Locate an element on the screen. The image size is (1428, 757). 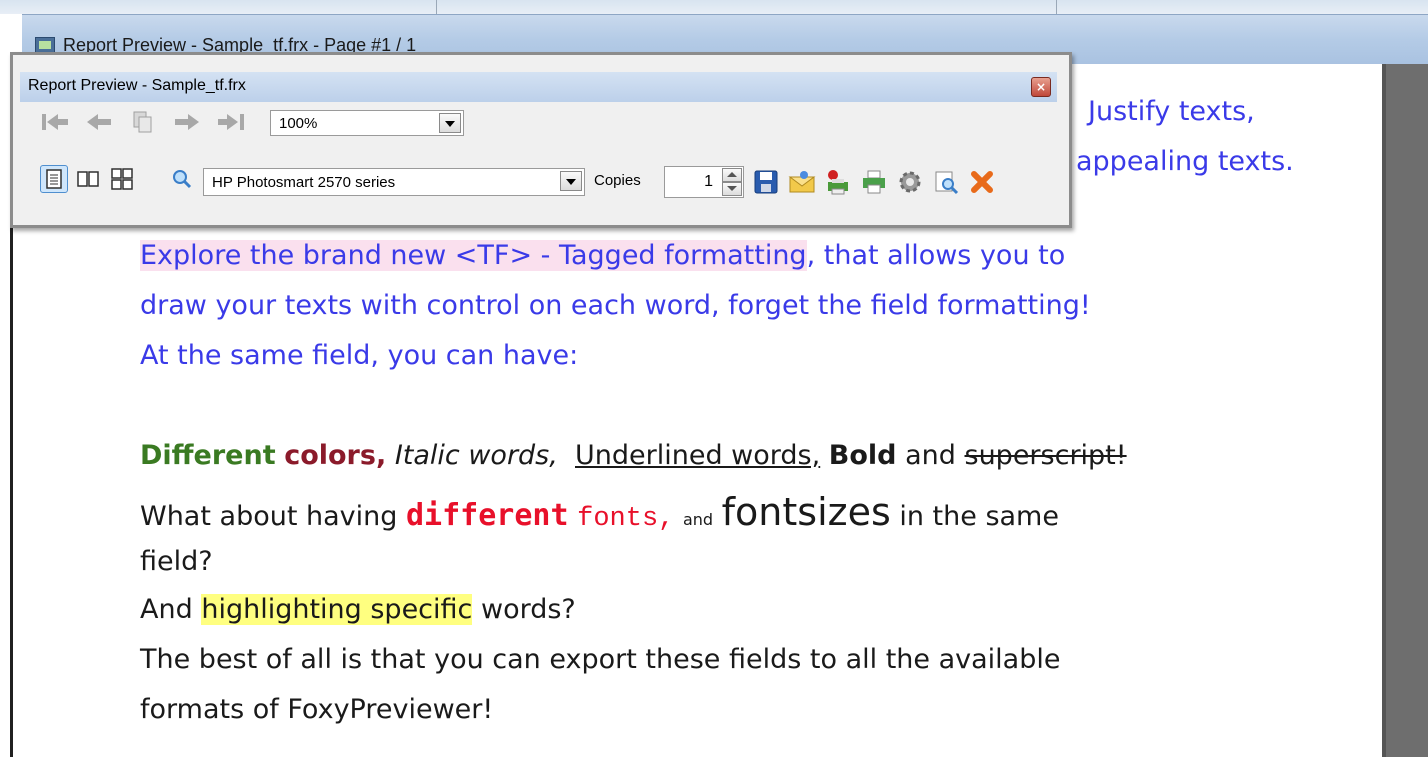
previous-page-button is located at coordinates (99, 122).